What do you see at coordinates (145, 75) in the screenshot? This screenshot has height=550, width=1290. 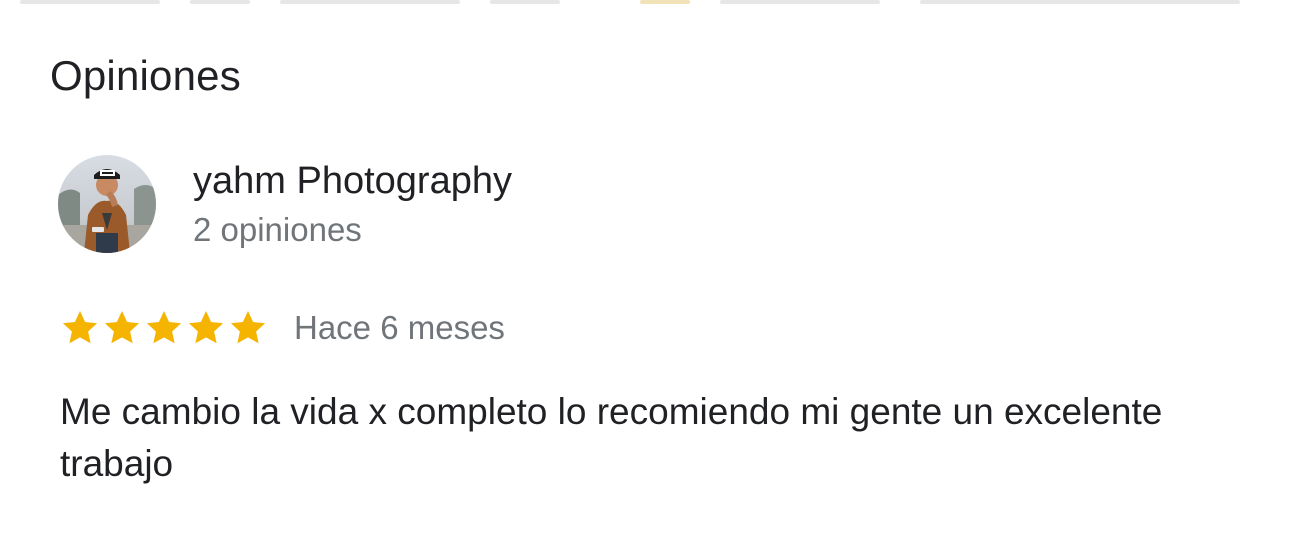 I see `section-title: Opiniones` at bounding box center [145, 75].